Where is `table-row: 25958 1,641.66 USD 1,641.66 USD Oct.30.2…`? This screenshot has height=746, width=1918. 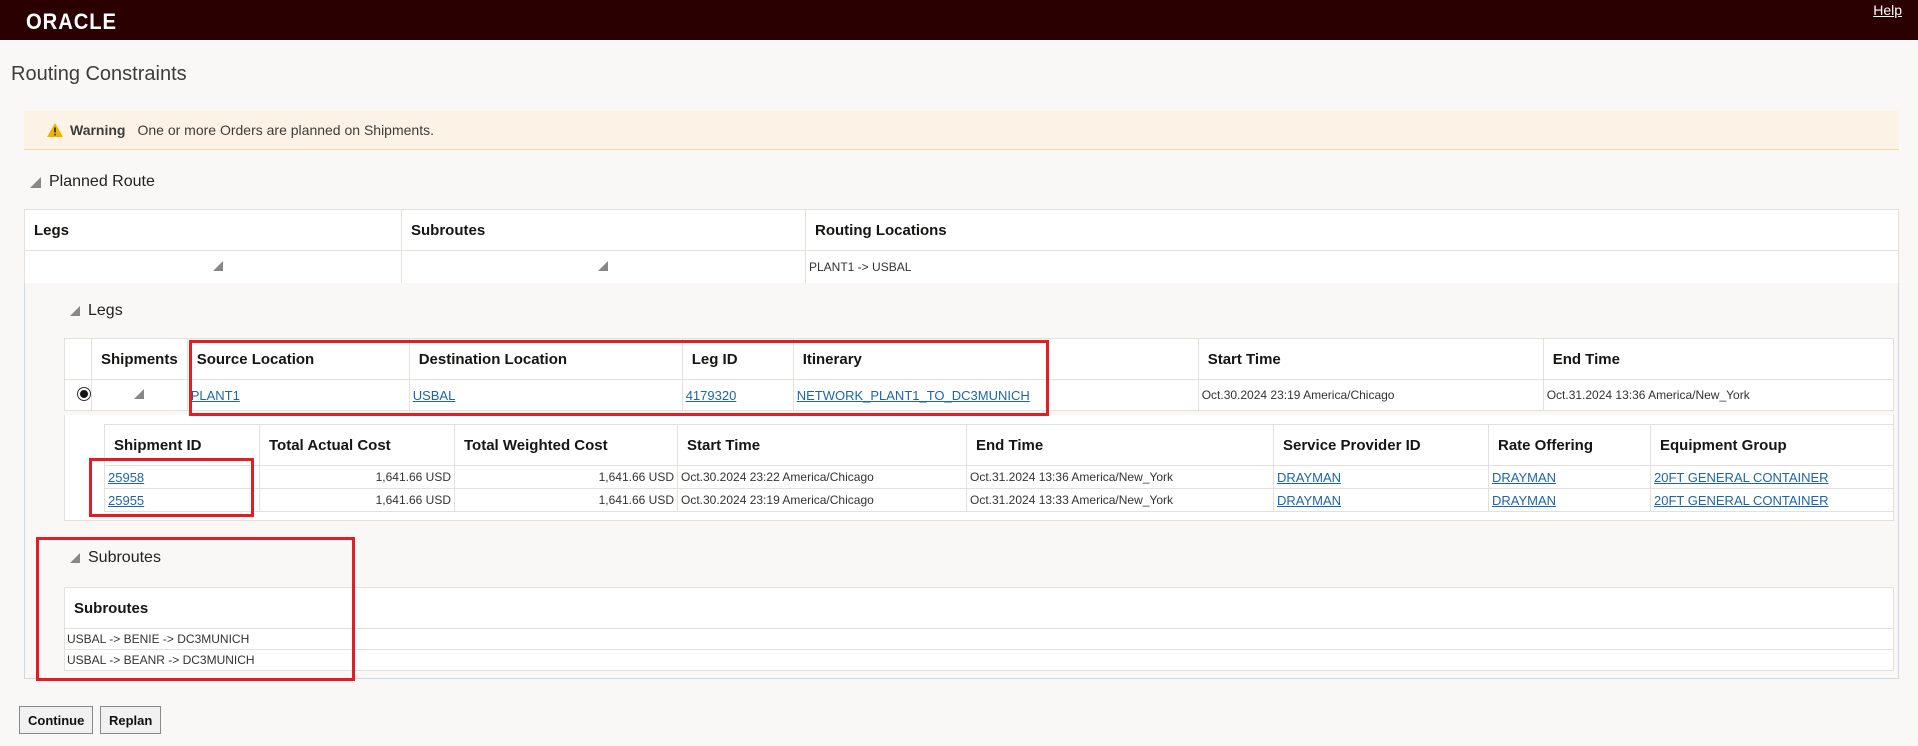
table-row: 25958 1,641.66 USD 1,641.66 USD Oct.30.2… is located at coordinates (999, 477).